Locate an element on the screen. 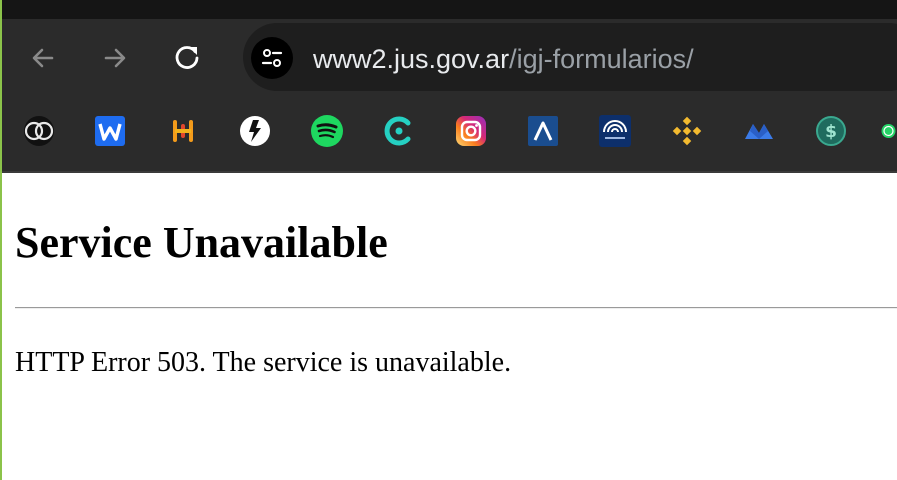 The image size is (897, 480). bookmark-bank is located at coordinates (615, 131).